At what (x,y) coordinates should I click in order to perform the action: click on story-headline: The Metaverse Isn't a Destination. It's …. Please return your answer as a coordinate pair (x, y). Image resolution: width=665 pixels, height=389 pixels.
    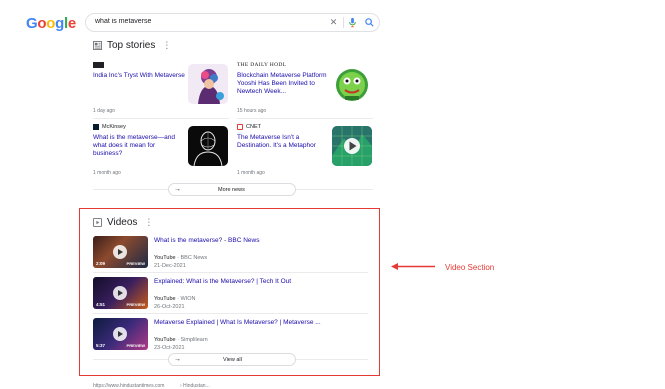
    Looking at the image, I should click on (283, 142).